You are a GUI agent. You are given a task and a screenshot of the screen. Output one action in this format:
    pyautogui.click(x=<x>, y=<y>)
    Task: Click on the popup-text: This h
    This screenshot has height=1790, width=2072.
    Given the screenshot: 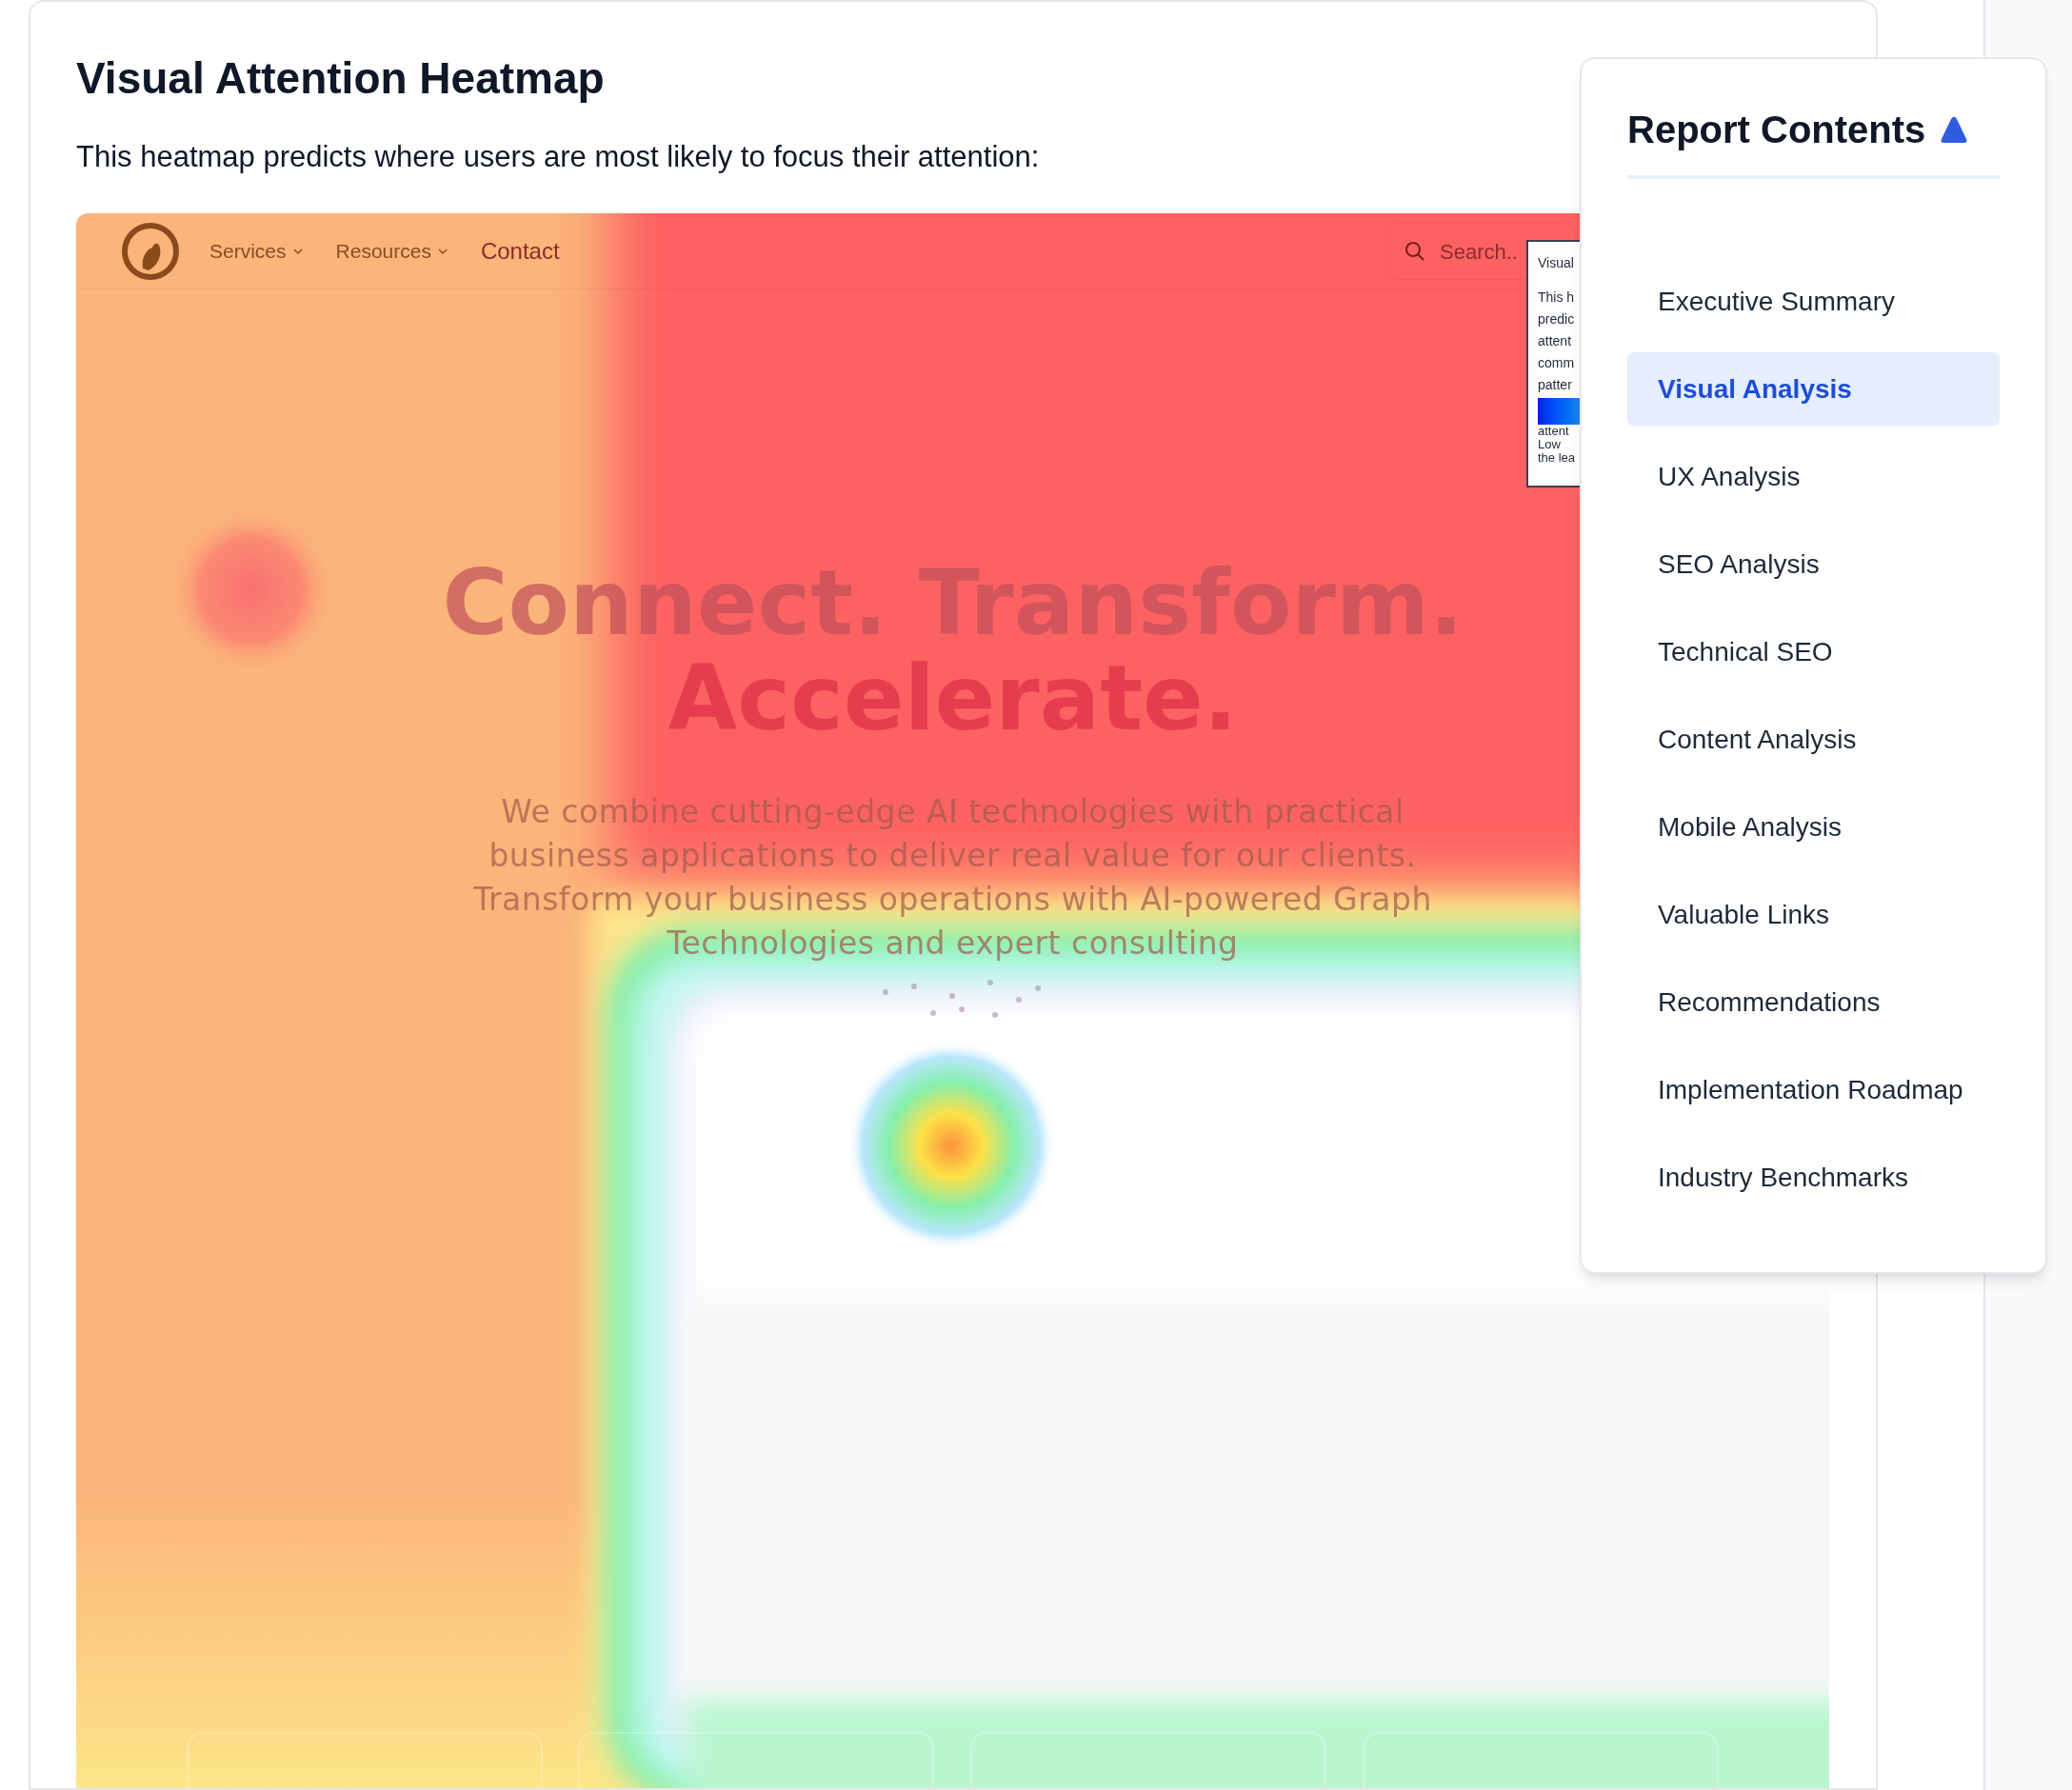 What is the action you would take?
    pyautogui.click(x=1556, y=297)
    